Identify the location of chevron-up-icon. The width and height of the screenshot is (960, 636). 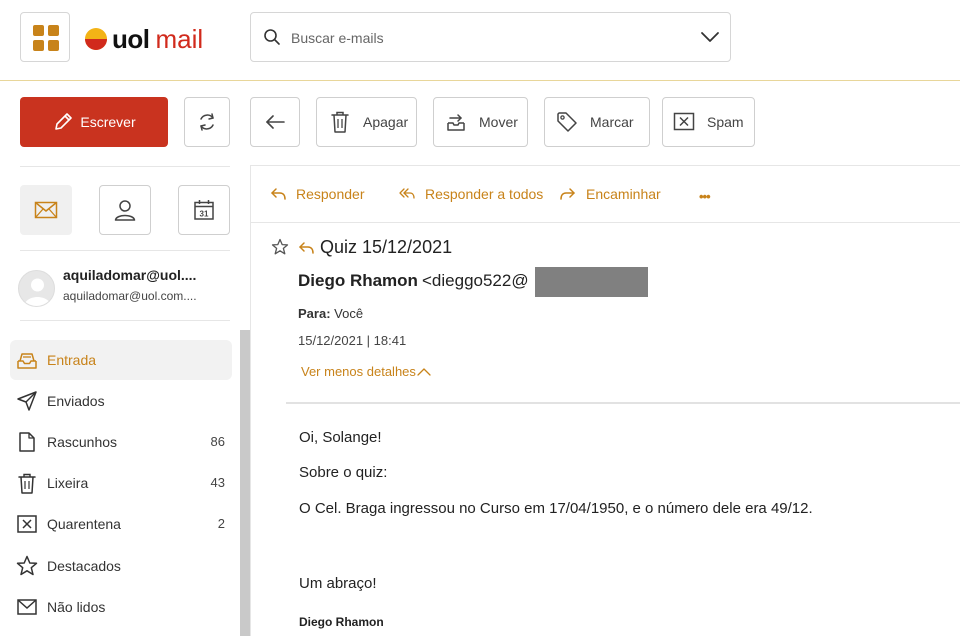
(424, 372).